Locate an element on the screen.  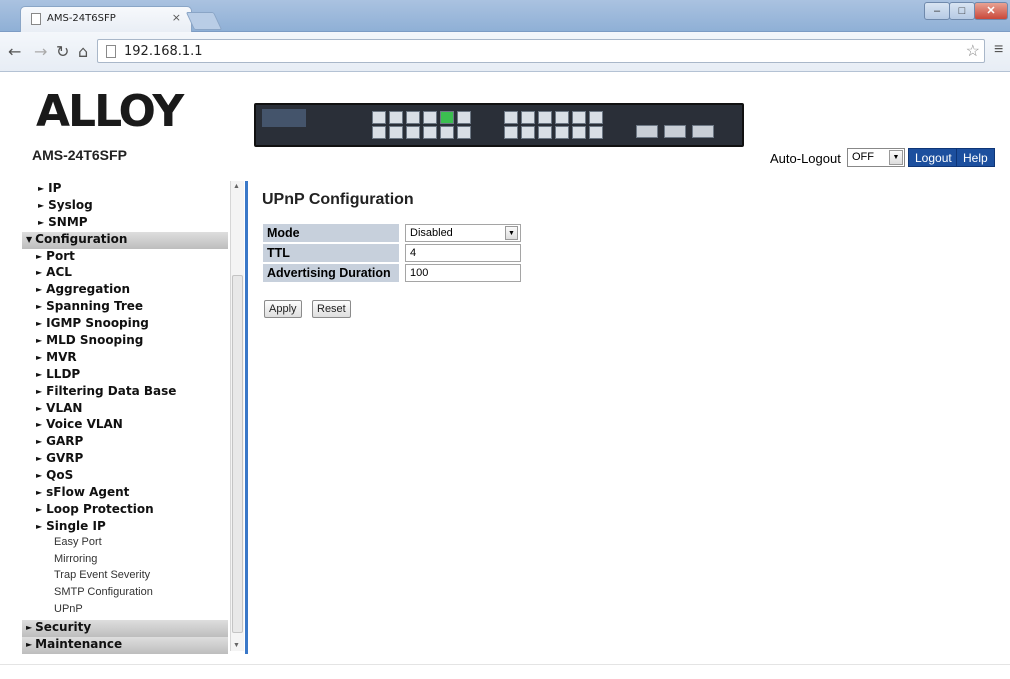
sidebar-item-label: IGMP Snooping is located at coordinates (97, 323).